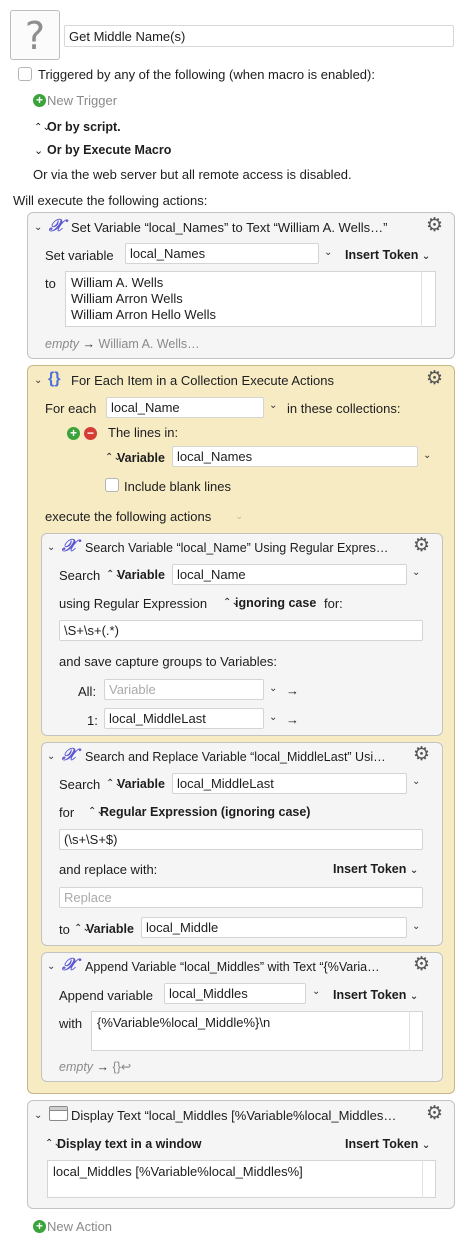 This screenshot has width=466, height=1243. Describe the element at coordinates (79, 255) in the screenshot. I see `set-variable-label: Set variable` at that location.